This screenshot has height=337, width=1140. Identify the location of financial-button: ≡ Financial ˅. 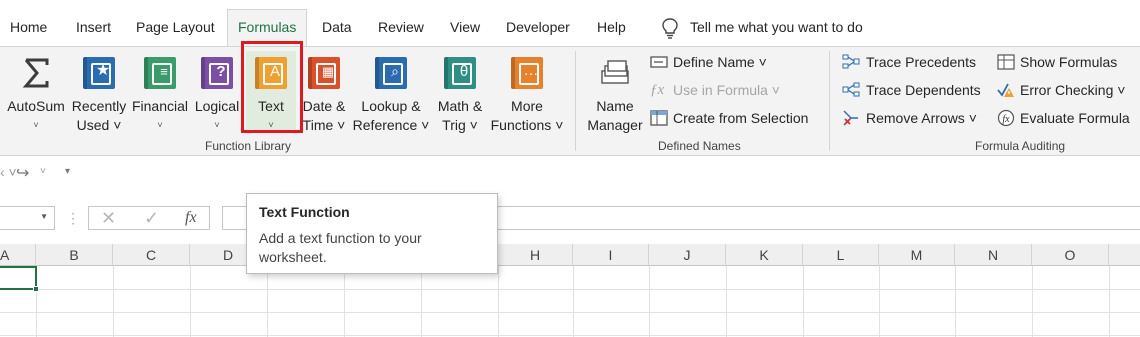
(160, 92).